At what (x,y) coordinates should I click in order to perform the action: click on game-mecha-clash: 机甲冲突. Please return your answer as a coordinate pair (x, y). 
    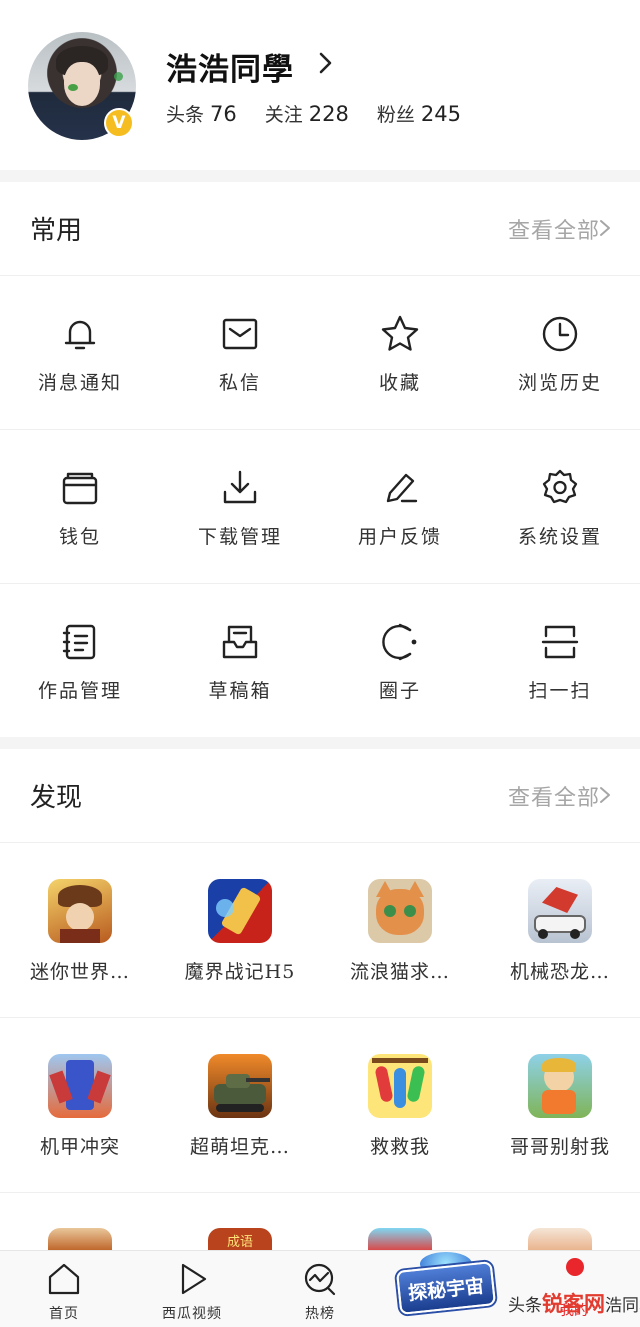
    Looking at the image, I should click on (80, 1105).